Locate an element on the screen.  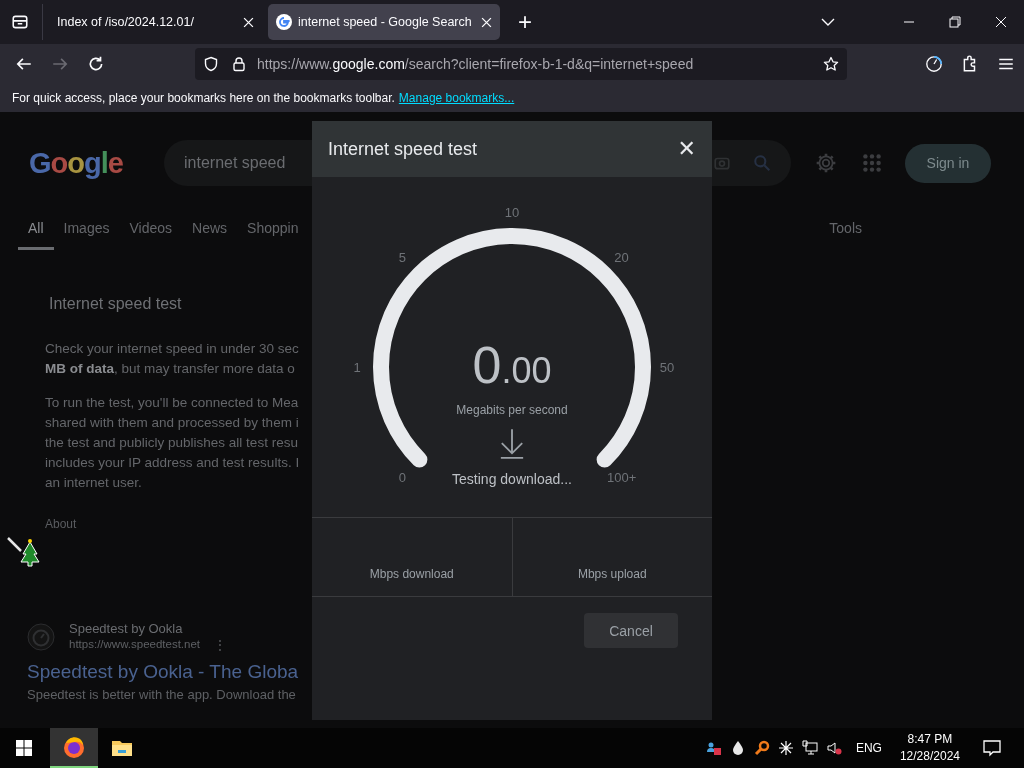
description-line: MB of data, but may transfer more data o is located at coordinates (170, 369).